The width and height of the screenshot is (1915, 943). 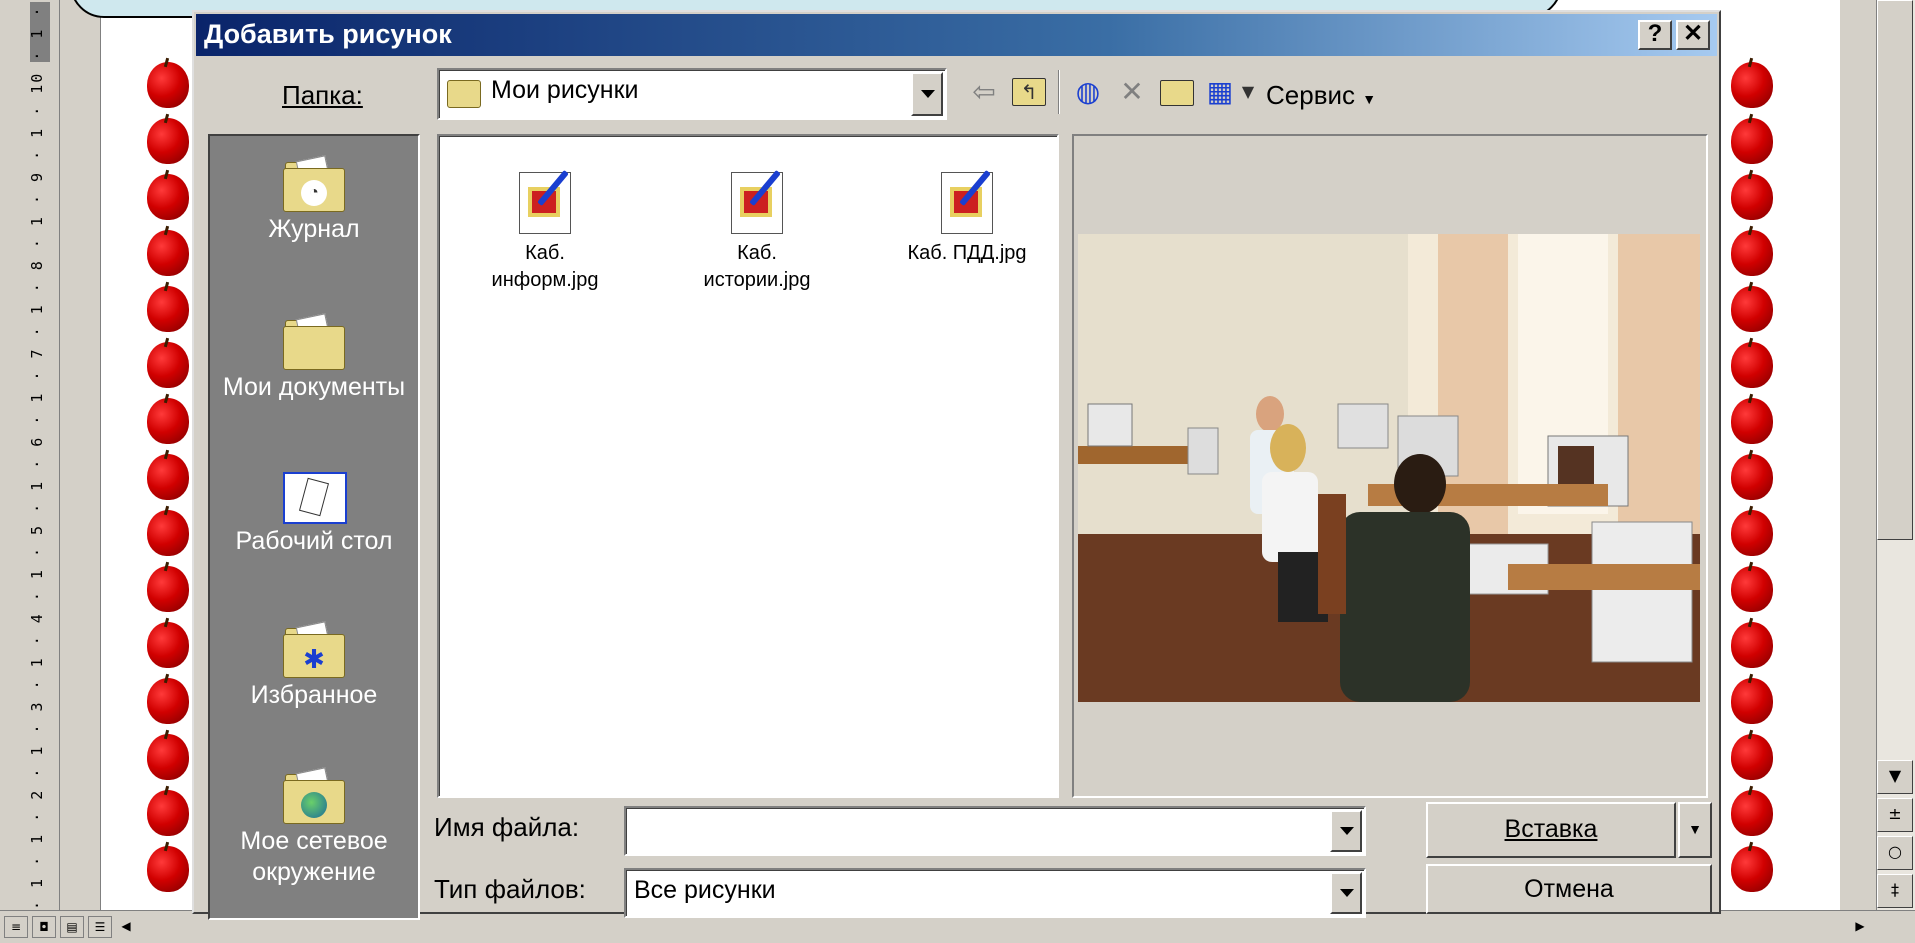 What do you see at coordinates (314, 358) in the screenshot?
I see `place-my-documents: Мои документы` at bounding box center [314, 358].